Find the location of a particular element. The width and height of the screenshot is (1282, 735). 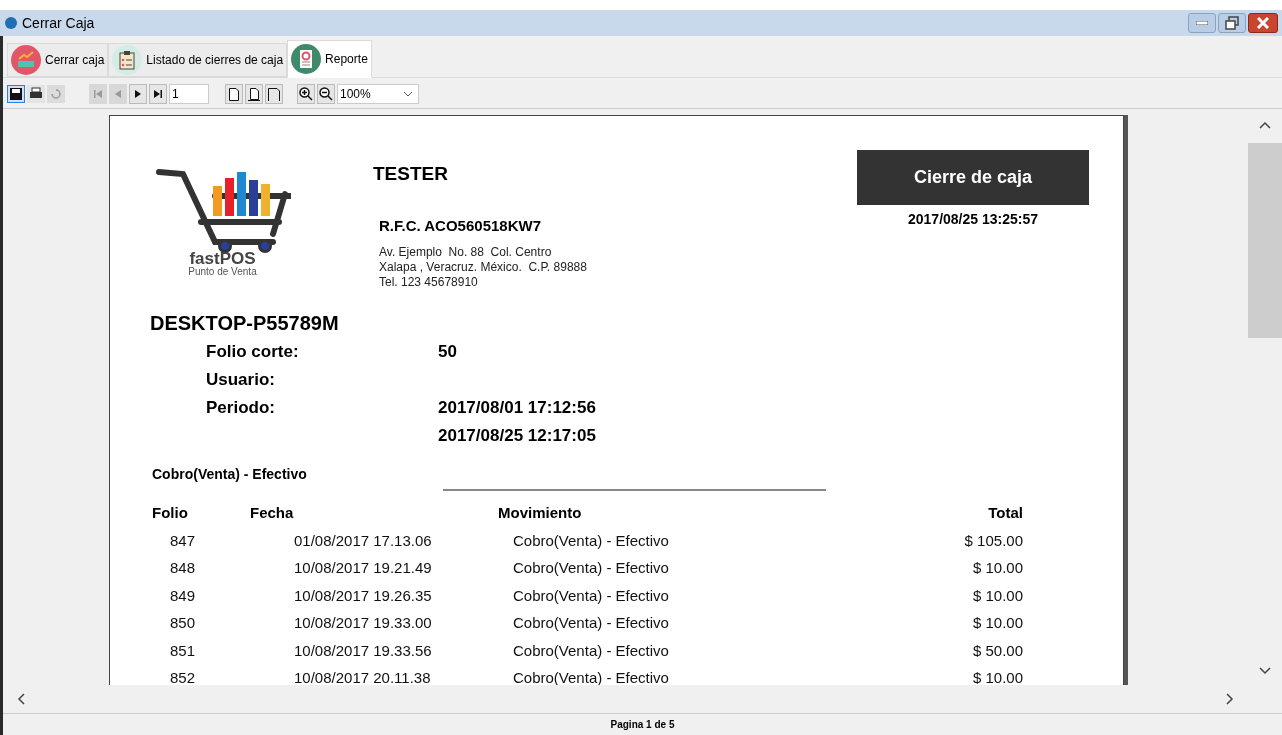

zoom-out-icon is located at coordinates (326, 94).